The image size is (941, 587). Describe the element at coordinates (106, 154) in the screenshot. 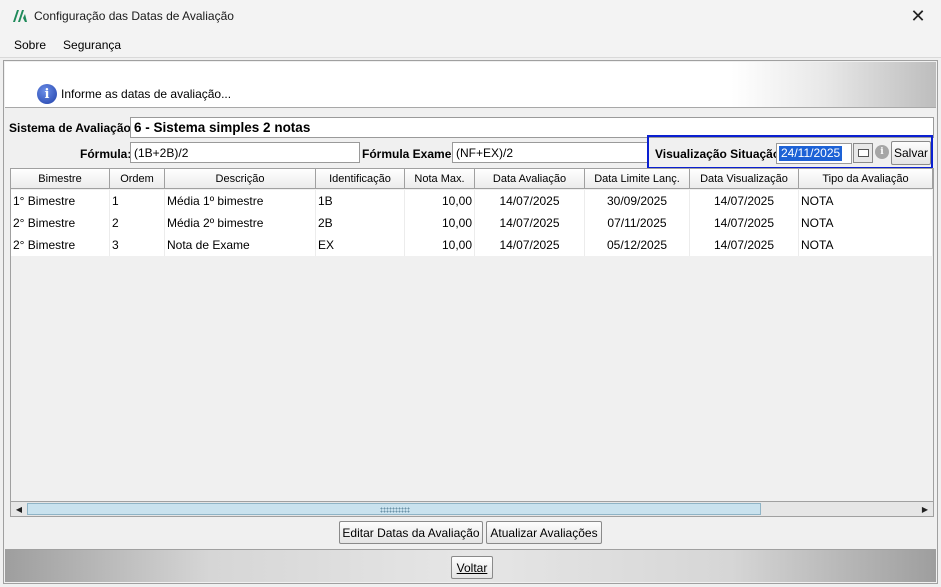

I see `formula-label: Fórmula:` at that location.